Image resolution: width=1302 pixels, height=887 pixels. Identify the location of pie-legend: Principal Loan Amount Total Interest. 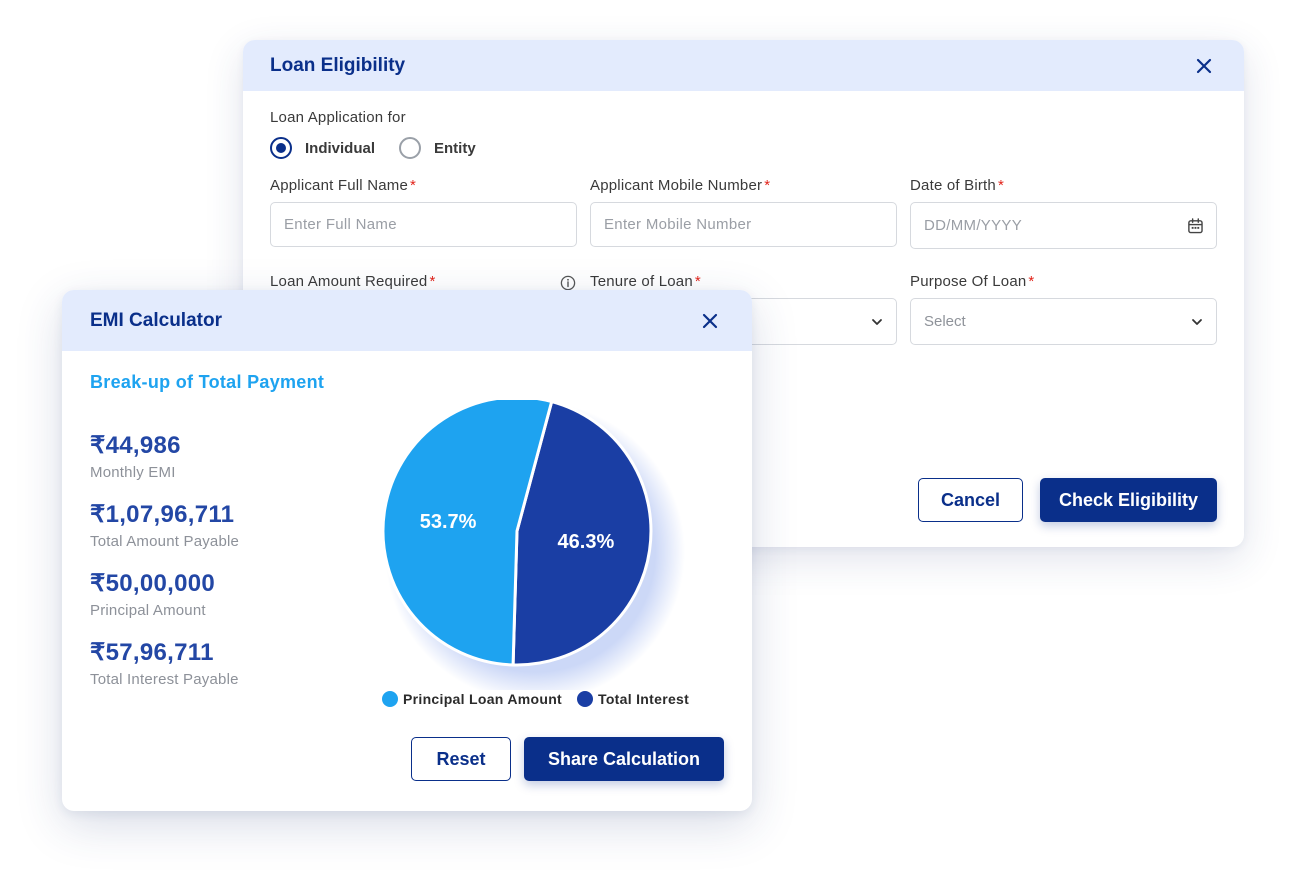
(543, 699).